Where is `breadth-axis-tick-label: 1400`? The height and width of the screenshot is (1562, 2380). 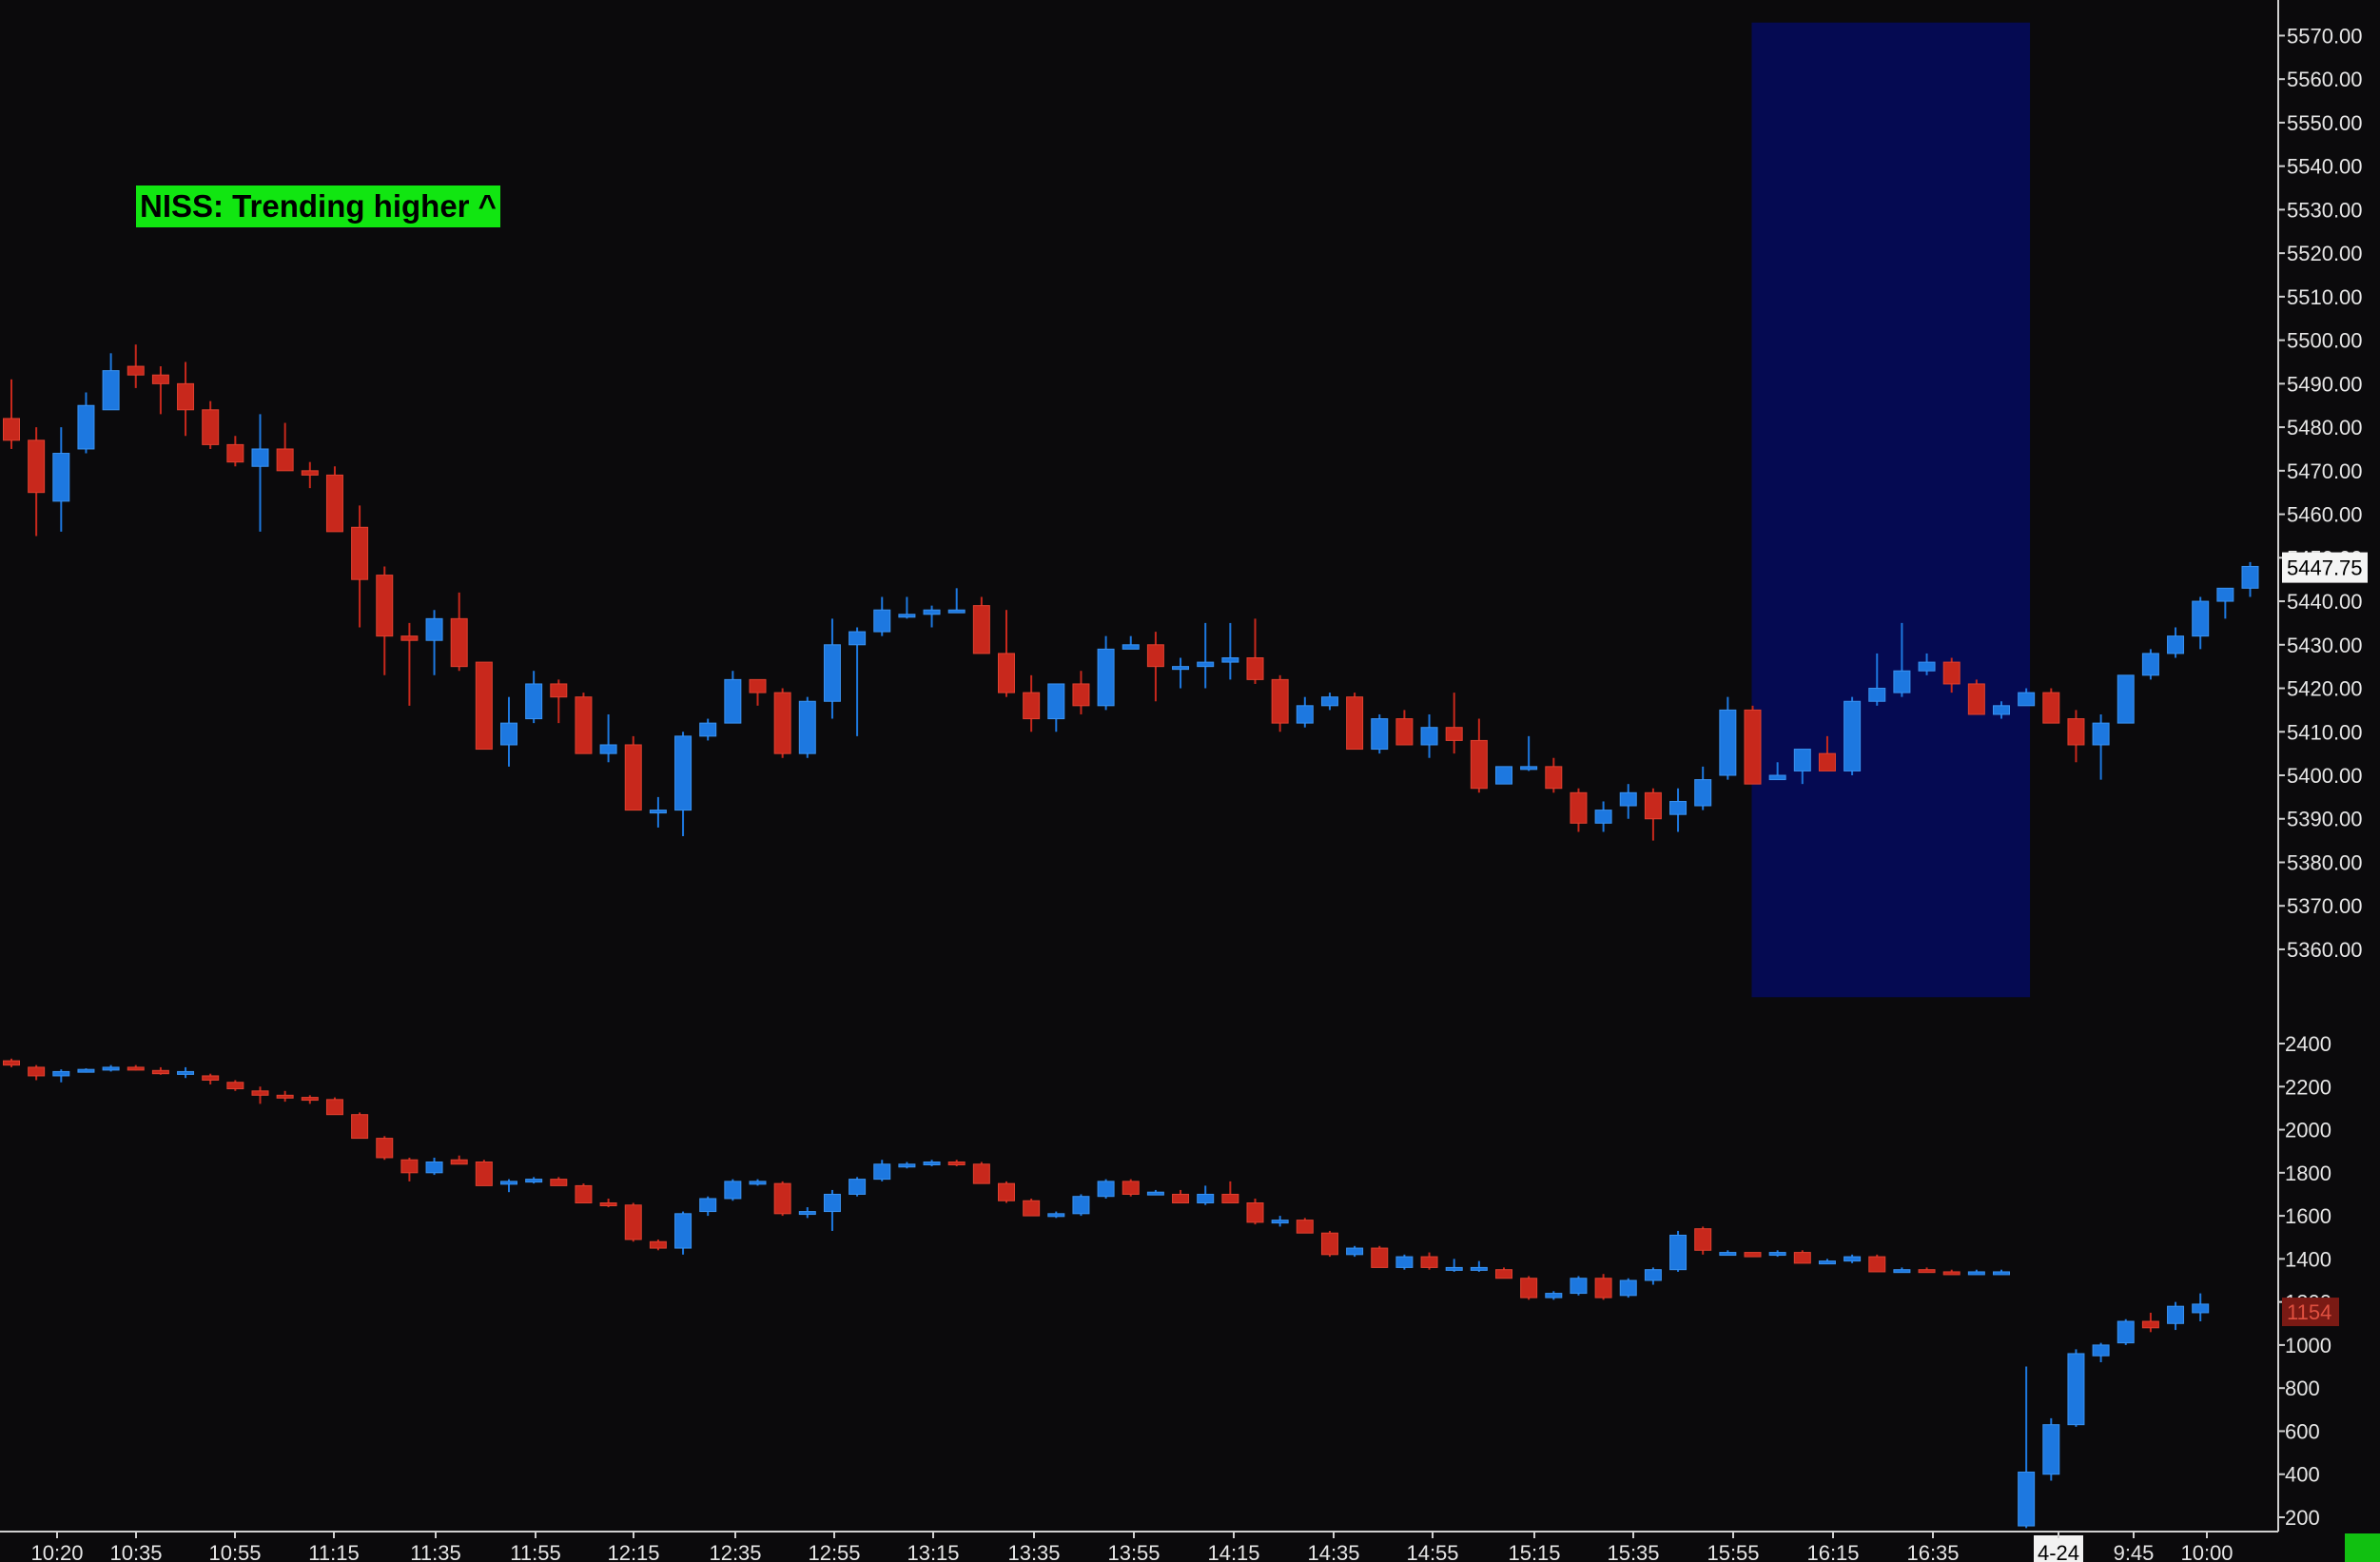 breadth-axis-tick-label: 1400 is located at coordinates (2308, 1259).